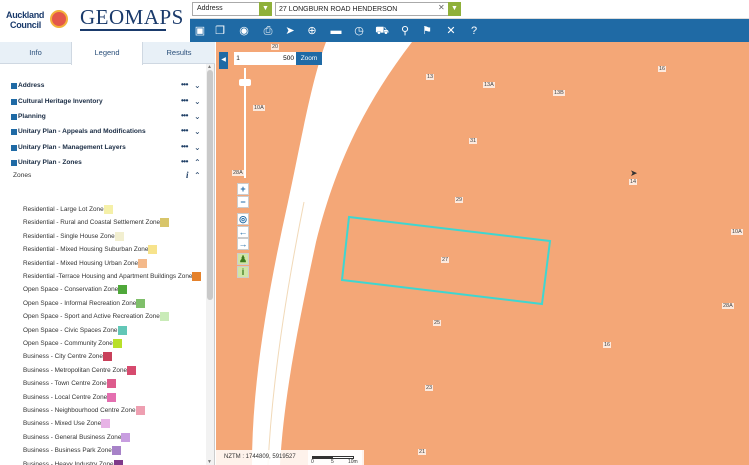  What do you see at coordinates (268, 31) in the screenshot?
I see `print-icon: ⎙` at bounding box center [268, 31].